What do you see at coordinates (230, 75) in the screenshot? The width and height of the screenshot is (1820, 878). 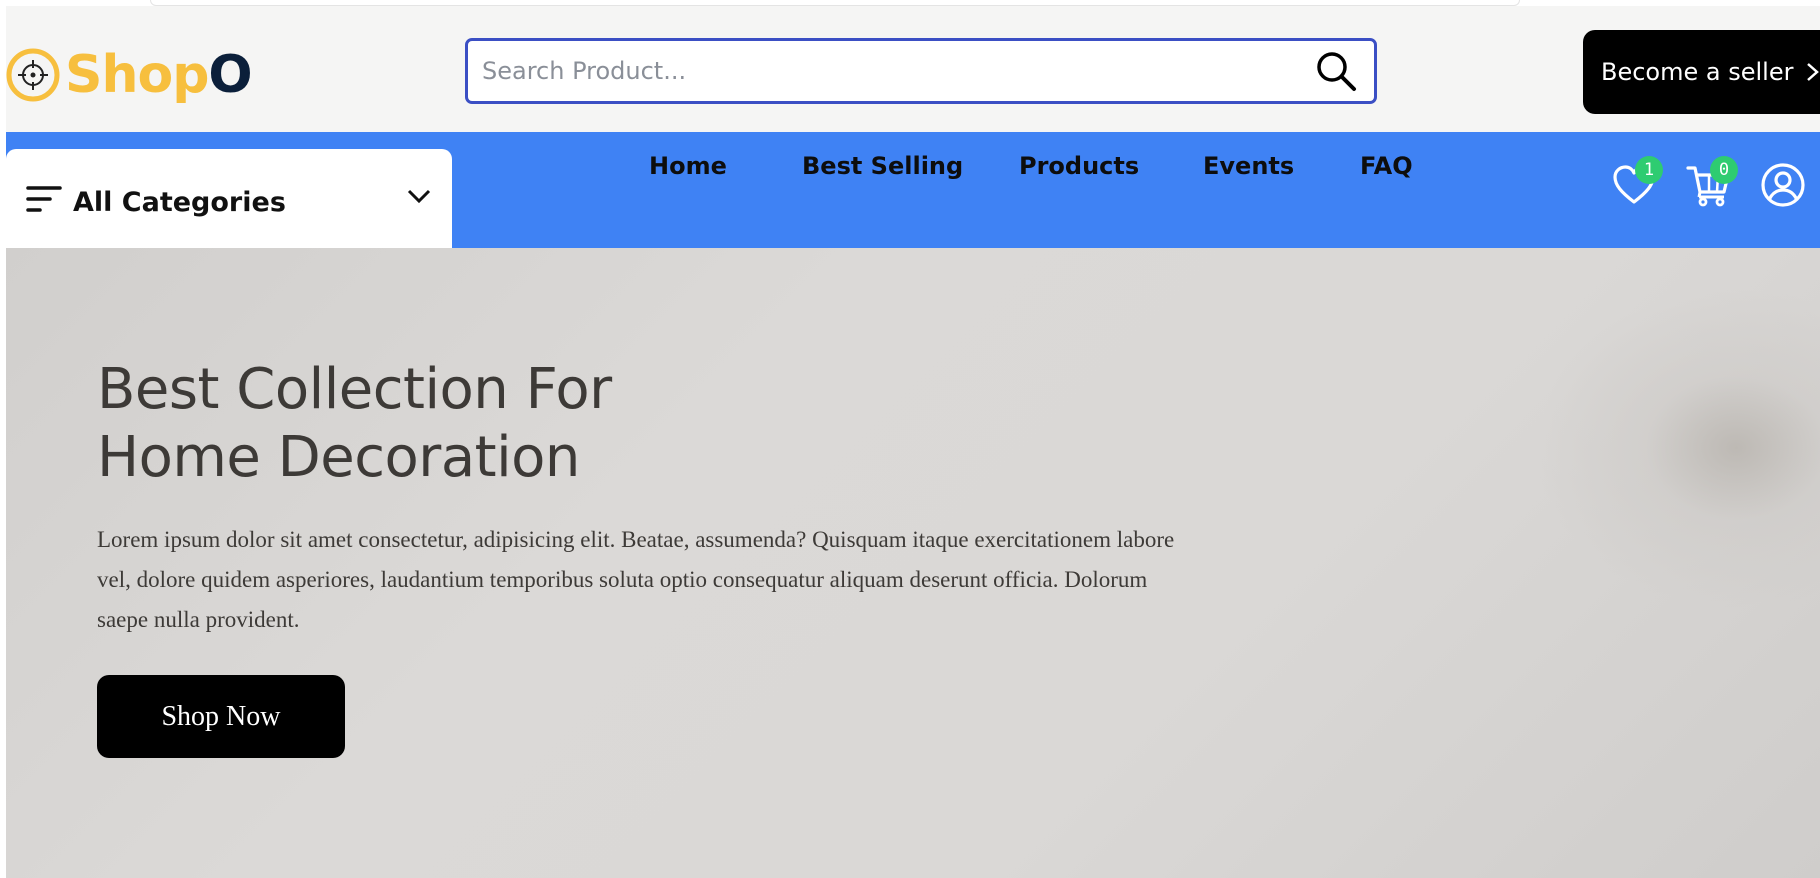 I see `logo-text-o: O` at bounding box center [230, 75].